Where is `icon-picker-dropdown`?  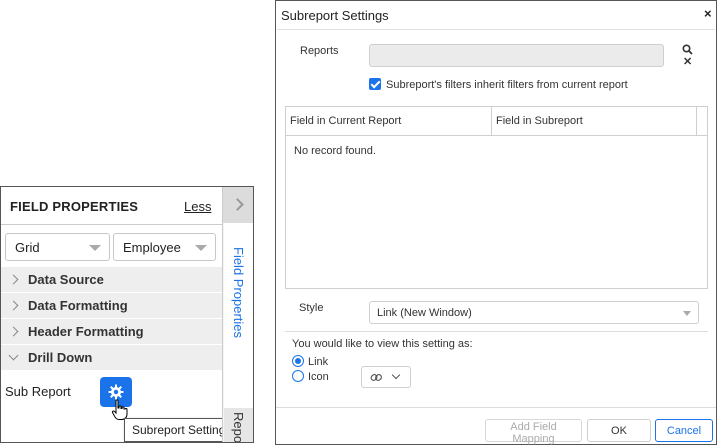
icon-picker-dropdown is located at coordinates (386, 377).